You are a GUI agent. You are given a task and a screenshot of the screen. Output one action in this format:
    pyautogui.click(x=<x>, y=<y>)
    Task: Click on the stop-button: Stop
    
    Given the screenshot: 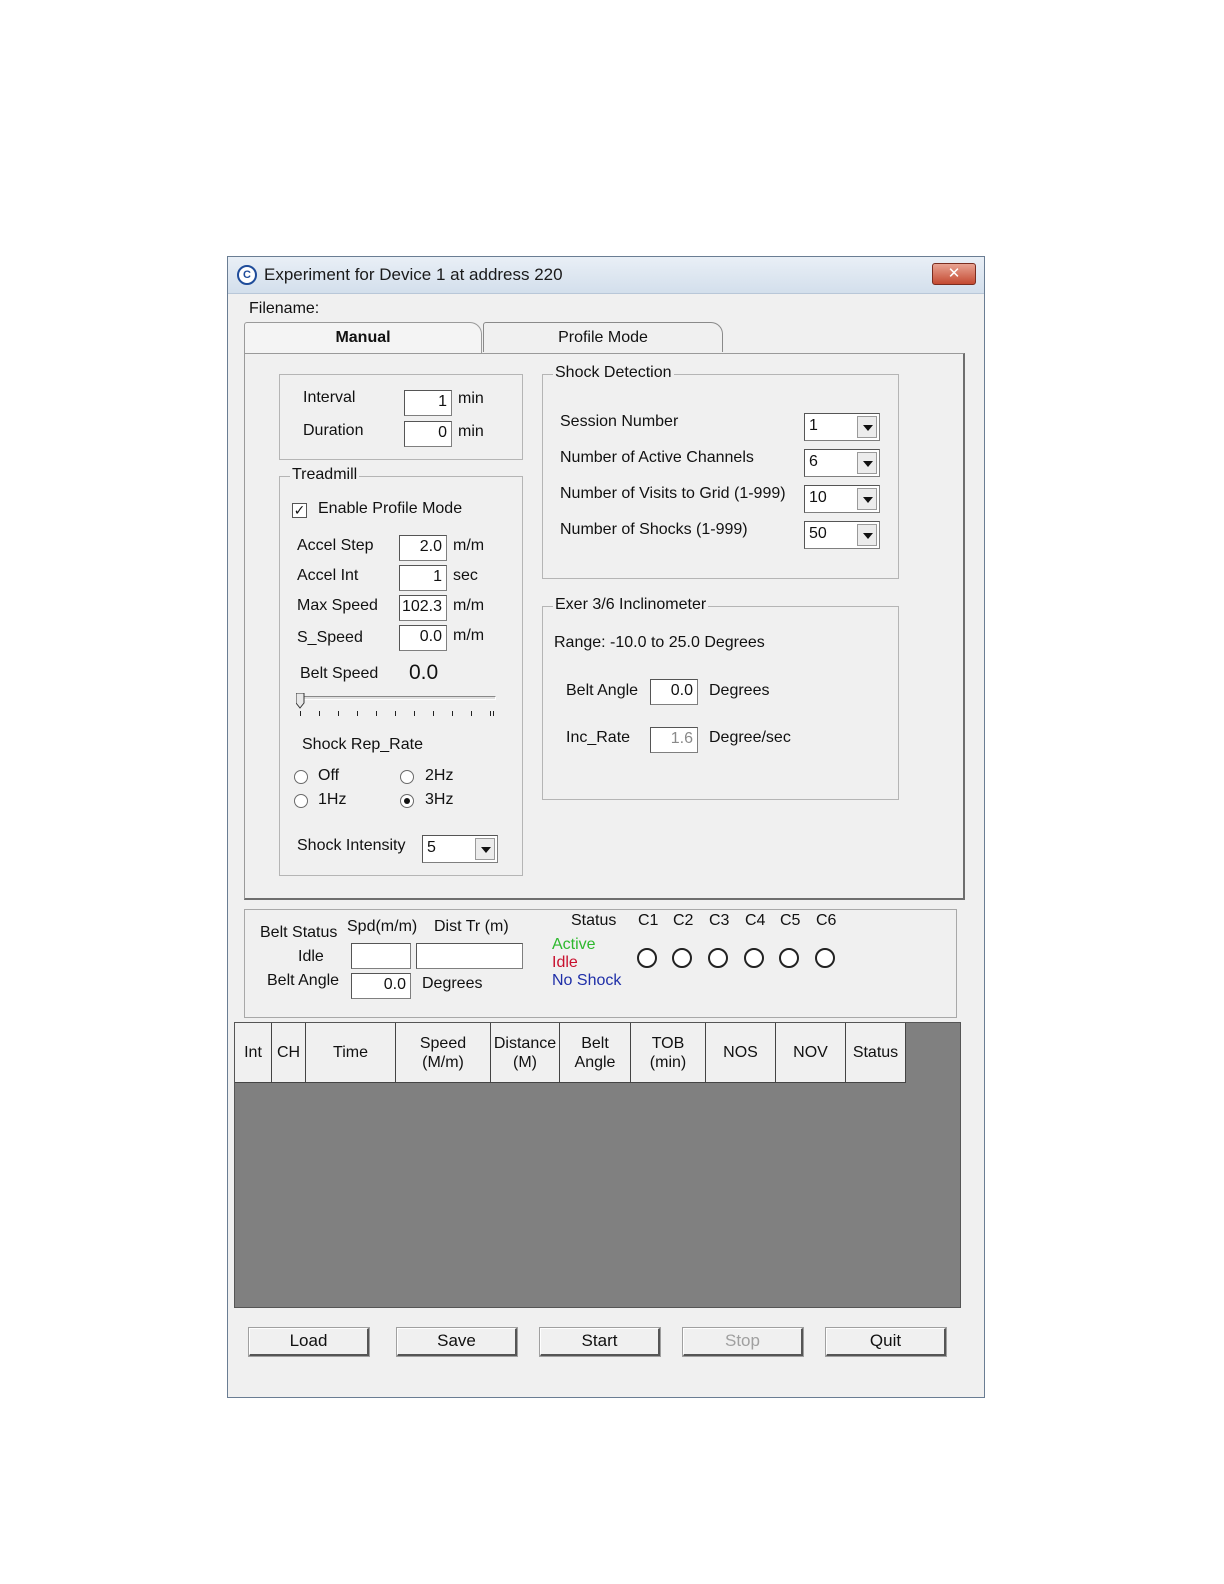 What is the action you would take?
    pyautogui.click(x=743, y=1342)
    